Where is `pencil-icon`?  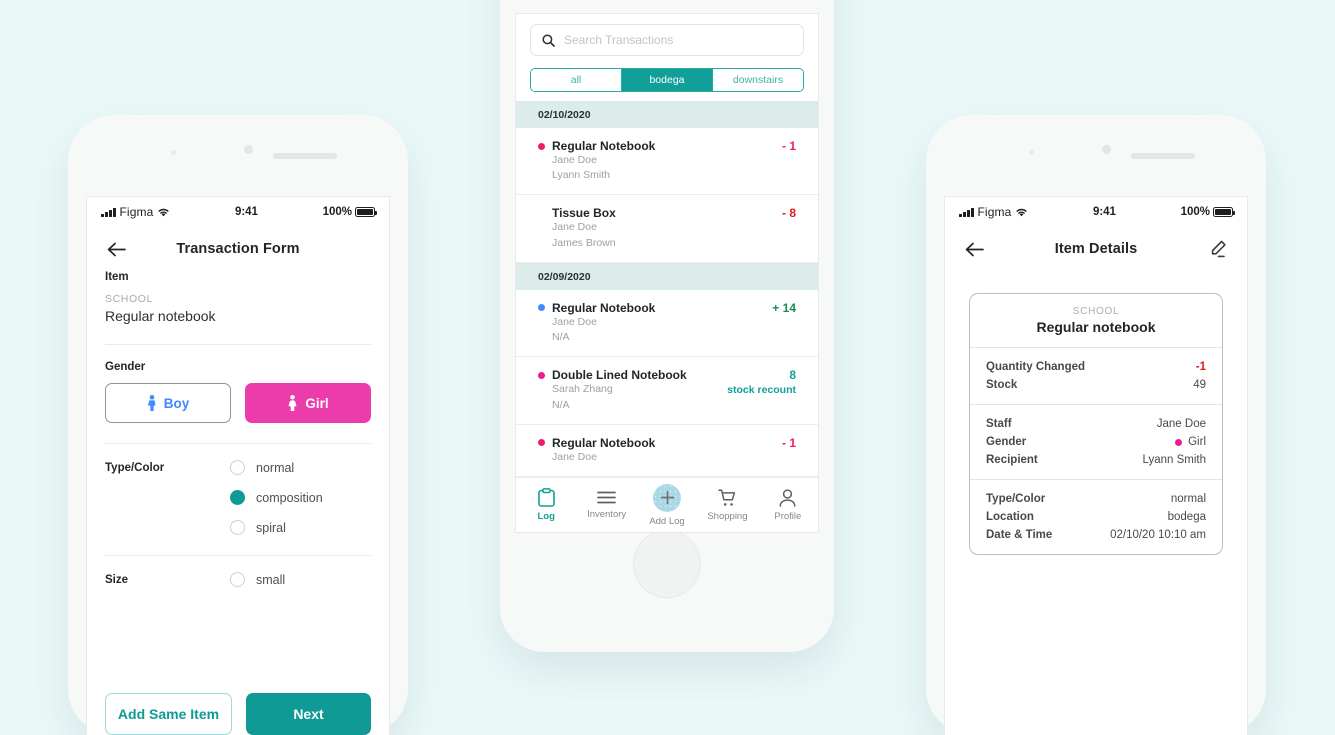 pencil-icon is located at coordinates (1218, 249).